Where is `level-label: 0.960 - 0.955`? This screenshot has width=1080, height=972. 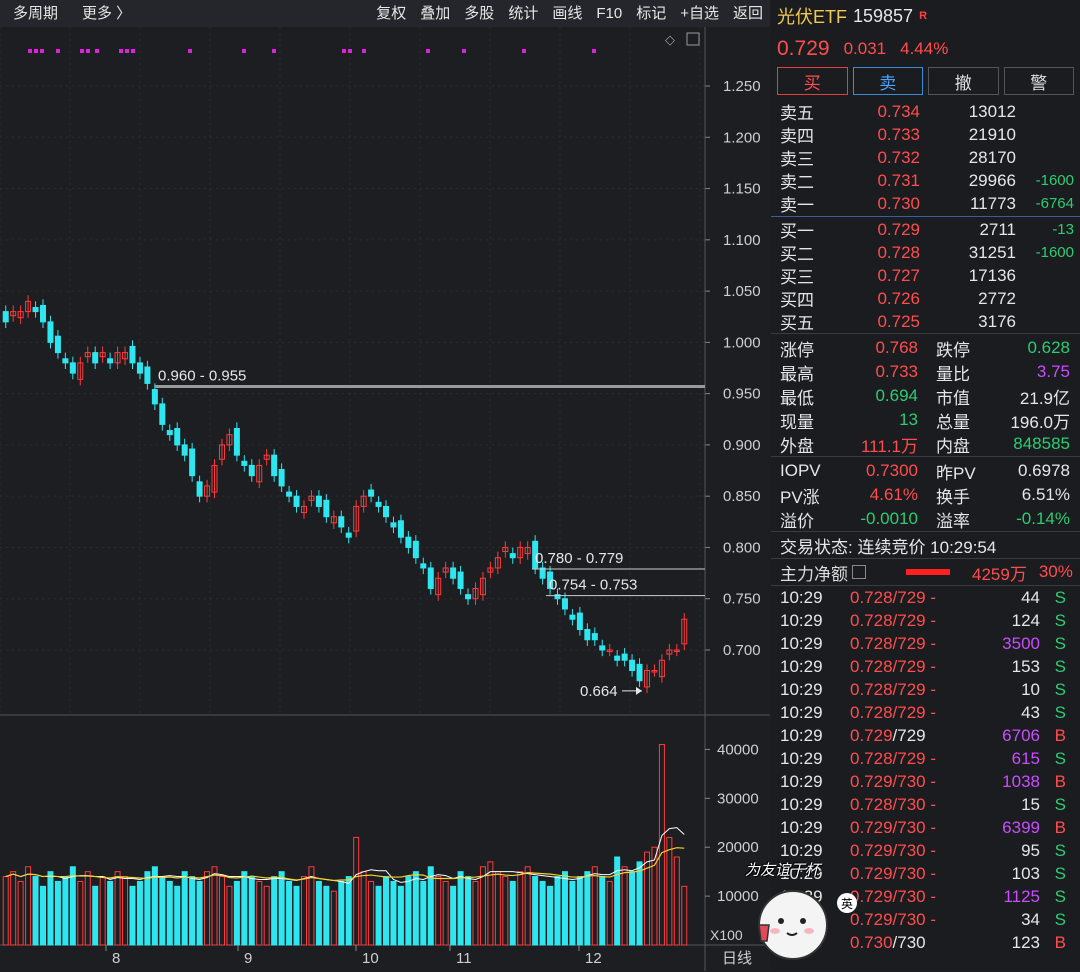 level-label: 0.960 - 0.955 is located at coordinates (202, 375).